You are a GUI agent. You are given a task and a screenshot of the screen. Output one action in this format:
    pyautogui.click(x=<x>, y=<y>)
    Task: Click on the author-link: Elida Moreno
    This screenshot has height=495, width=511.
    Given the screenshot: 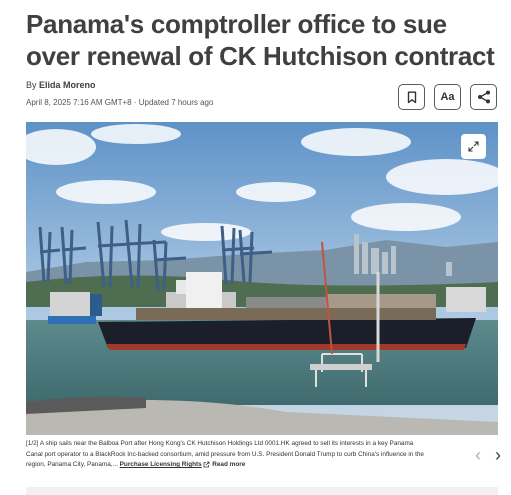 What is the action you would take?
    pyautogui.click(x=67, y=85)
    